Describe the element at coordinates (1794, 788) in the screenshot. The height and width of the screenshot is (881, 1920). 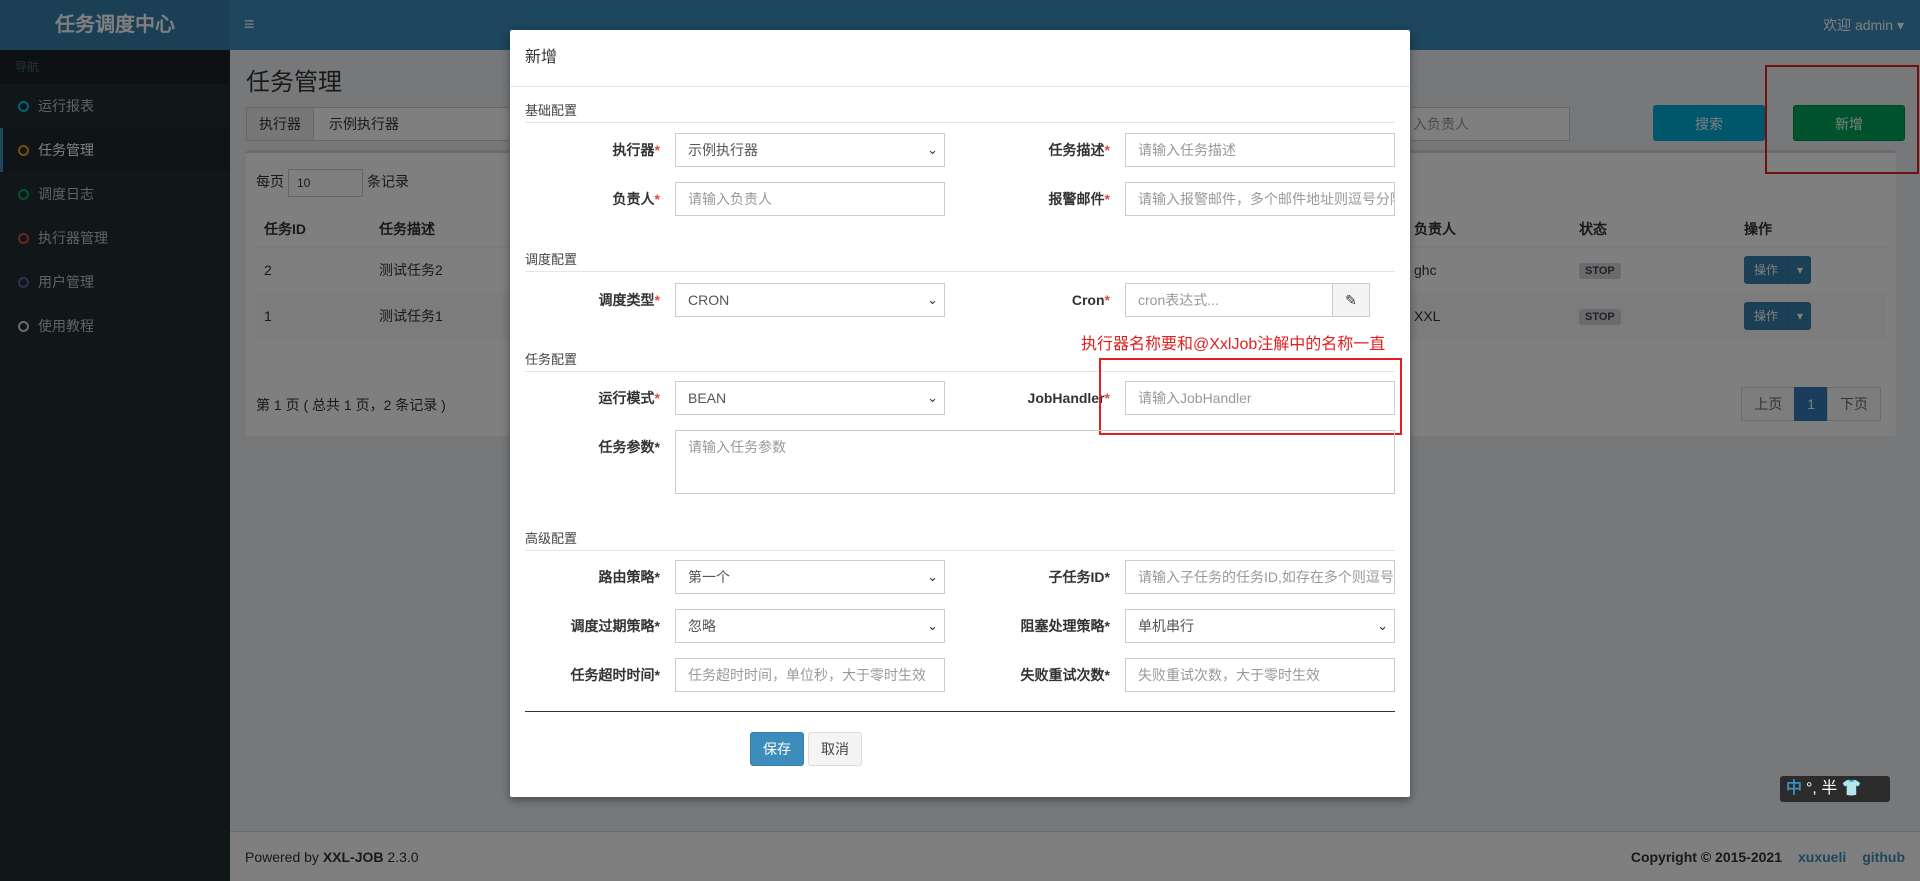
I see `ime-mode: 中` at that location.